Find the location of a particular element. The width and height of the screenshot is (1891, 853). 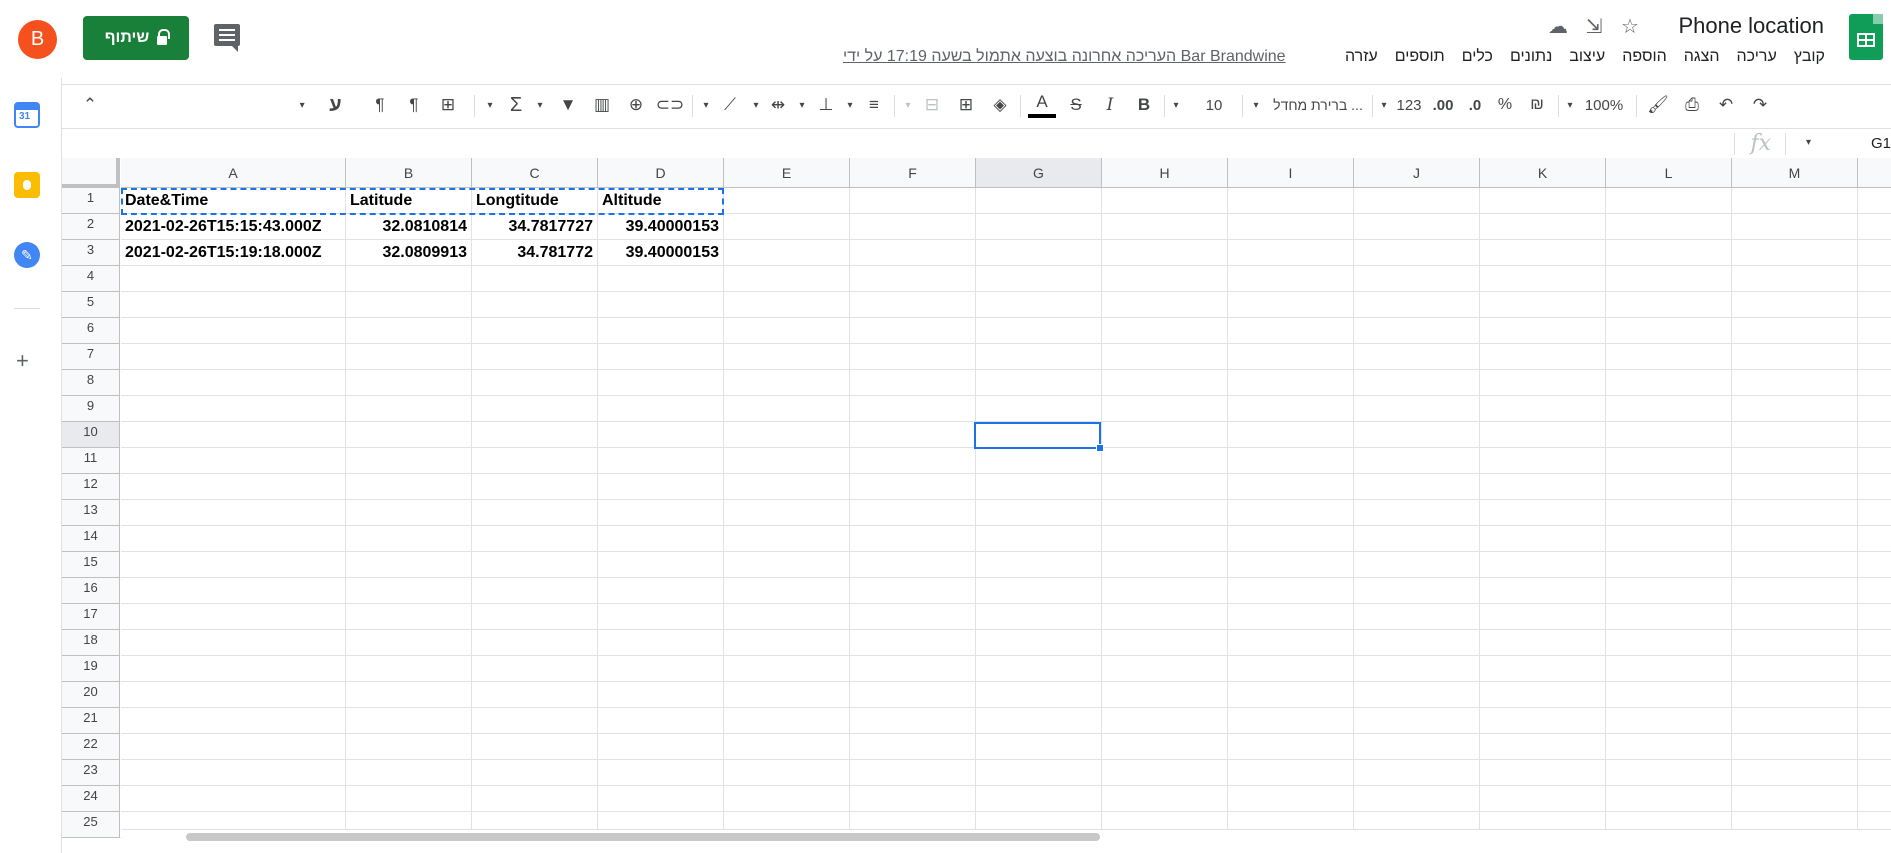

print-icon: ⎙ is located at coordinates (1692, 105).